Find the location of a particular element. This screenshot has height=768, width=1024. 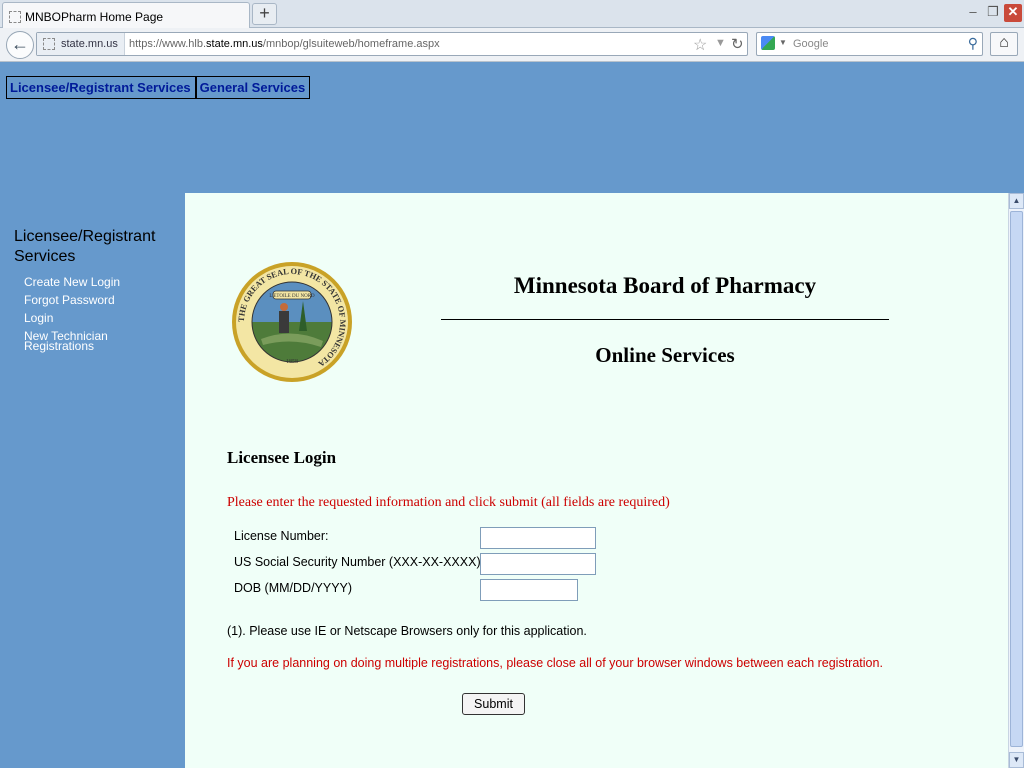

browser-tab: MNBOPharm Home Page is located at coordinates (126, 15).